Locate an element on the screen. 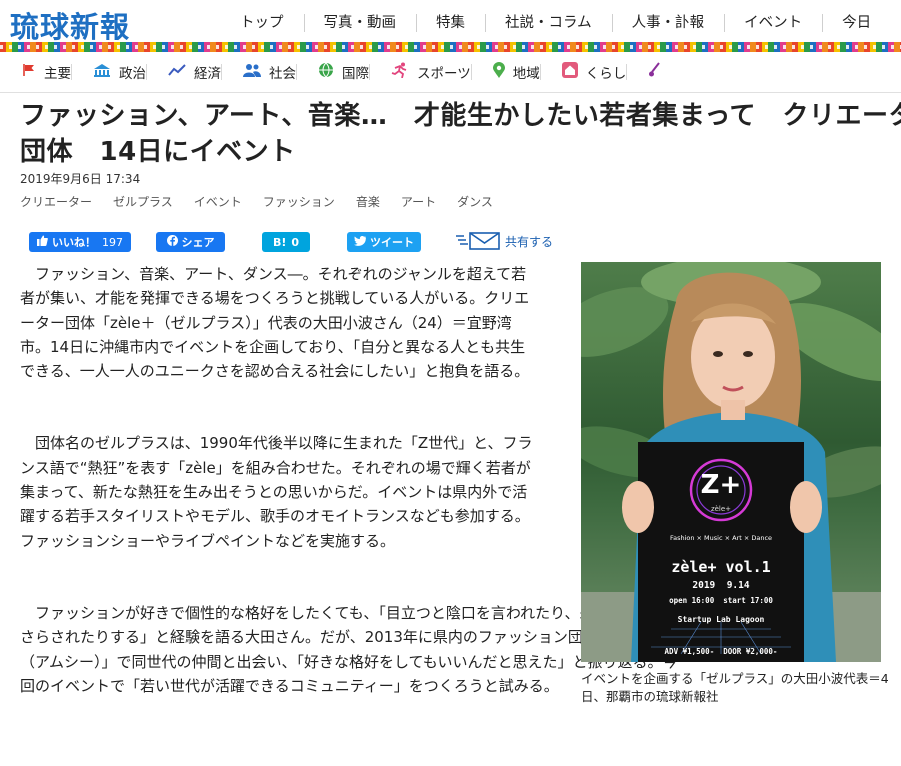 Image resolution: width=901 pixels, height=766 pixels. category-nav: 主要 政治 経済 社会 国際 スポーツ 地域 くらし is located at coordinates (450, 72).